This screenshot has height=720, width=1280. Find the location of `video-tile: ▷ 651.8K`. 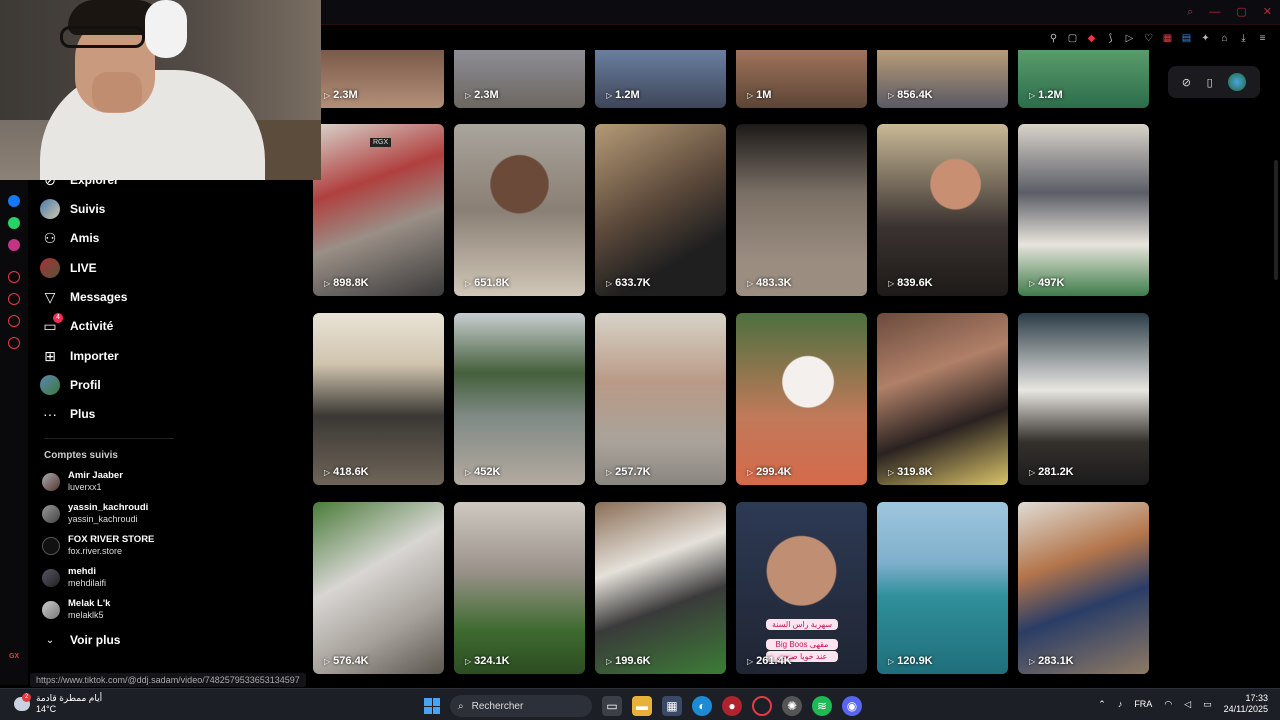

video-tile: ▷ 651.8K is located at coordinates (519, 210).